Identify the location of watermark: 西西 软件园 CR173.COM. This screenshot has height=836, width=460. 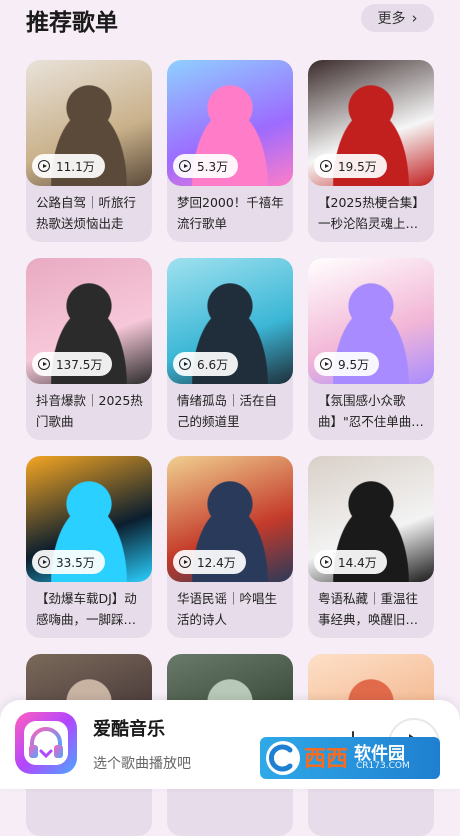
(350, 758).